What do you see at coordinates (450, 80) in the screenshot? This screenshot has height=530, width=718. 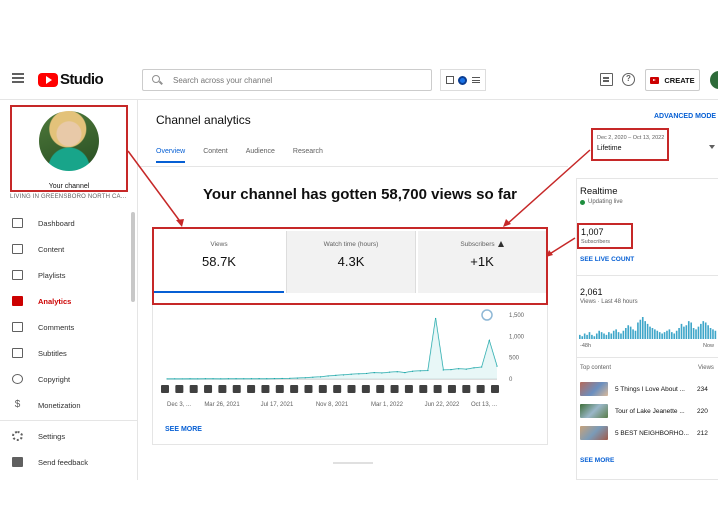 I see `extension-square-icon` at bounding box center [450, 80].